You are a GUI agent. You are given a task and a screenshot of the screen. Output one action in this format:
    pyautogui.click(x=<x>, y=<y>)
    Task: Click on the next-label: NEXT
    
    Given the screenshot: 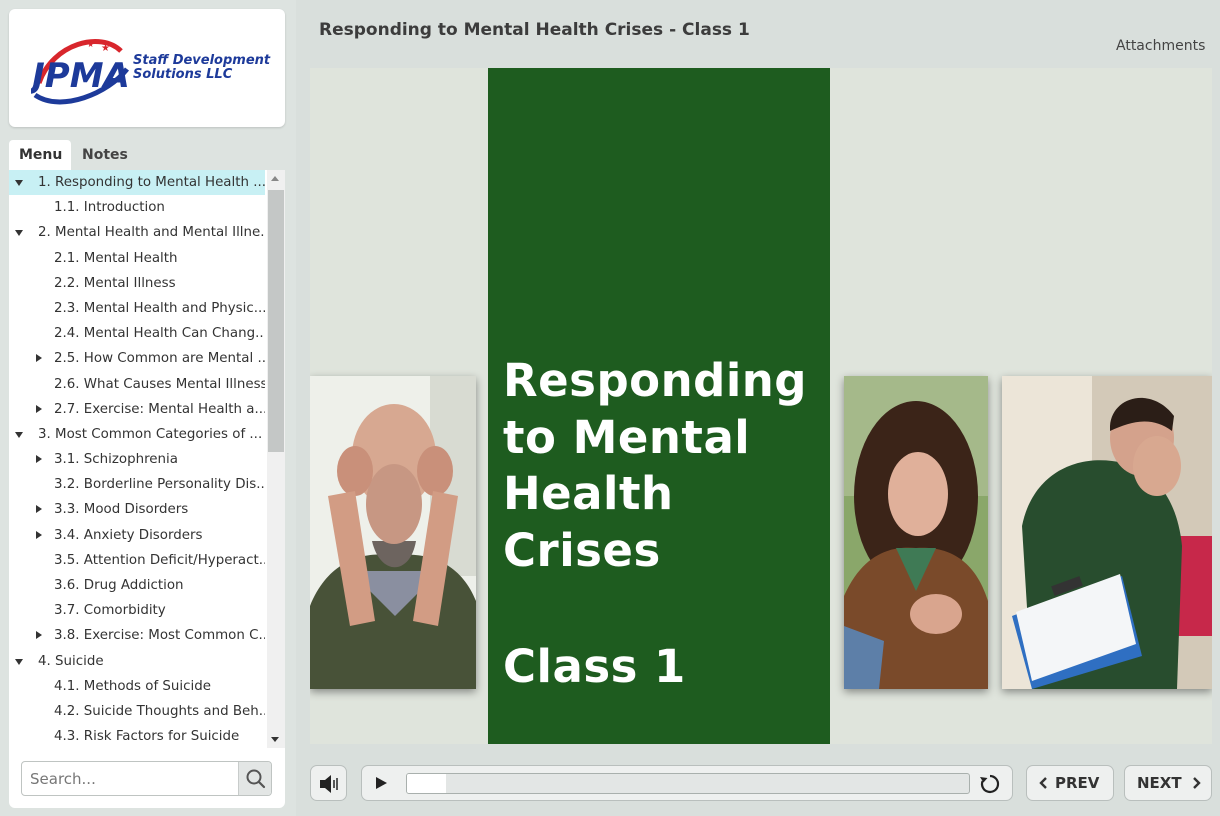 What is the action you would take?
    pyautogui.click(x=1159, y=783)
    